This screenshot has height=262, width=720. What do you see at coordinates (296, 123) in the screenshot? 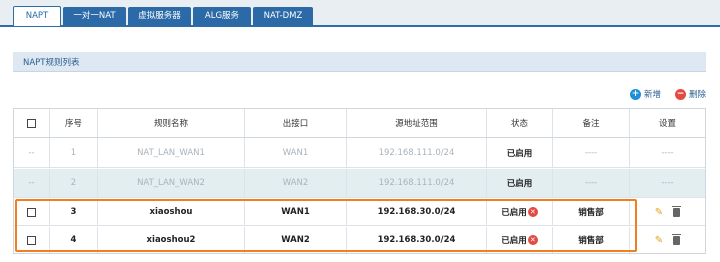
I see `column-header: 出接口` at bounding box center [296, 123].